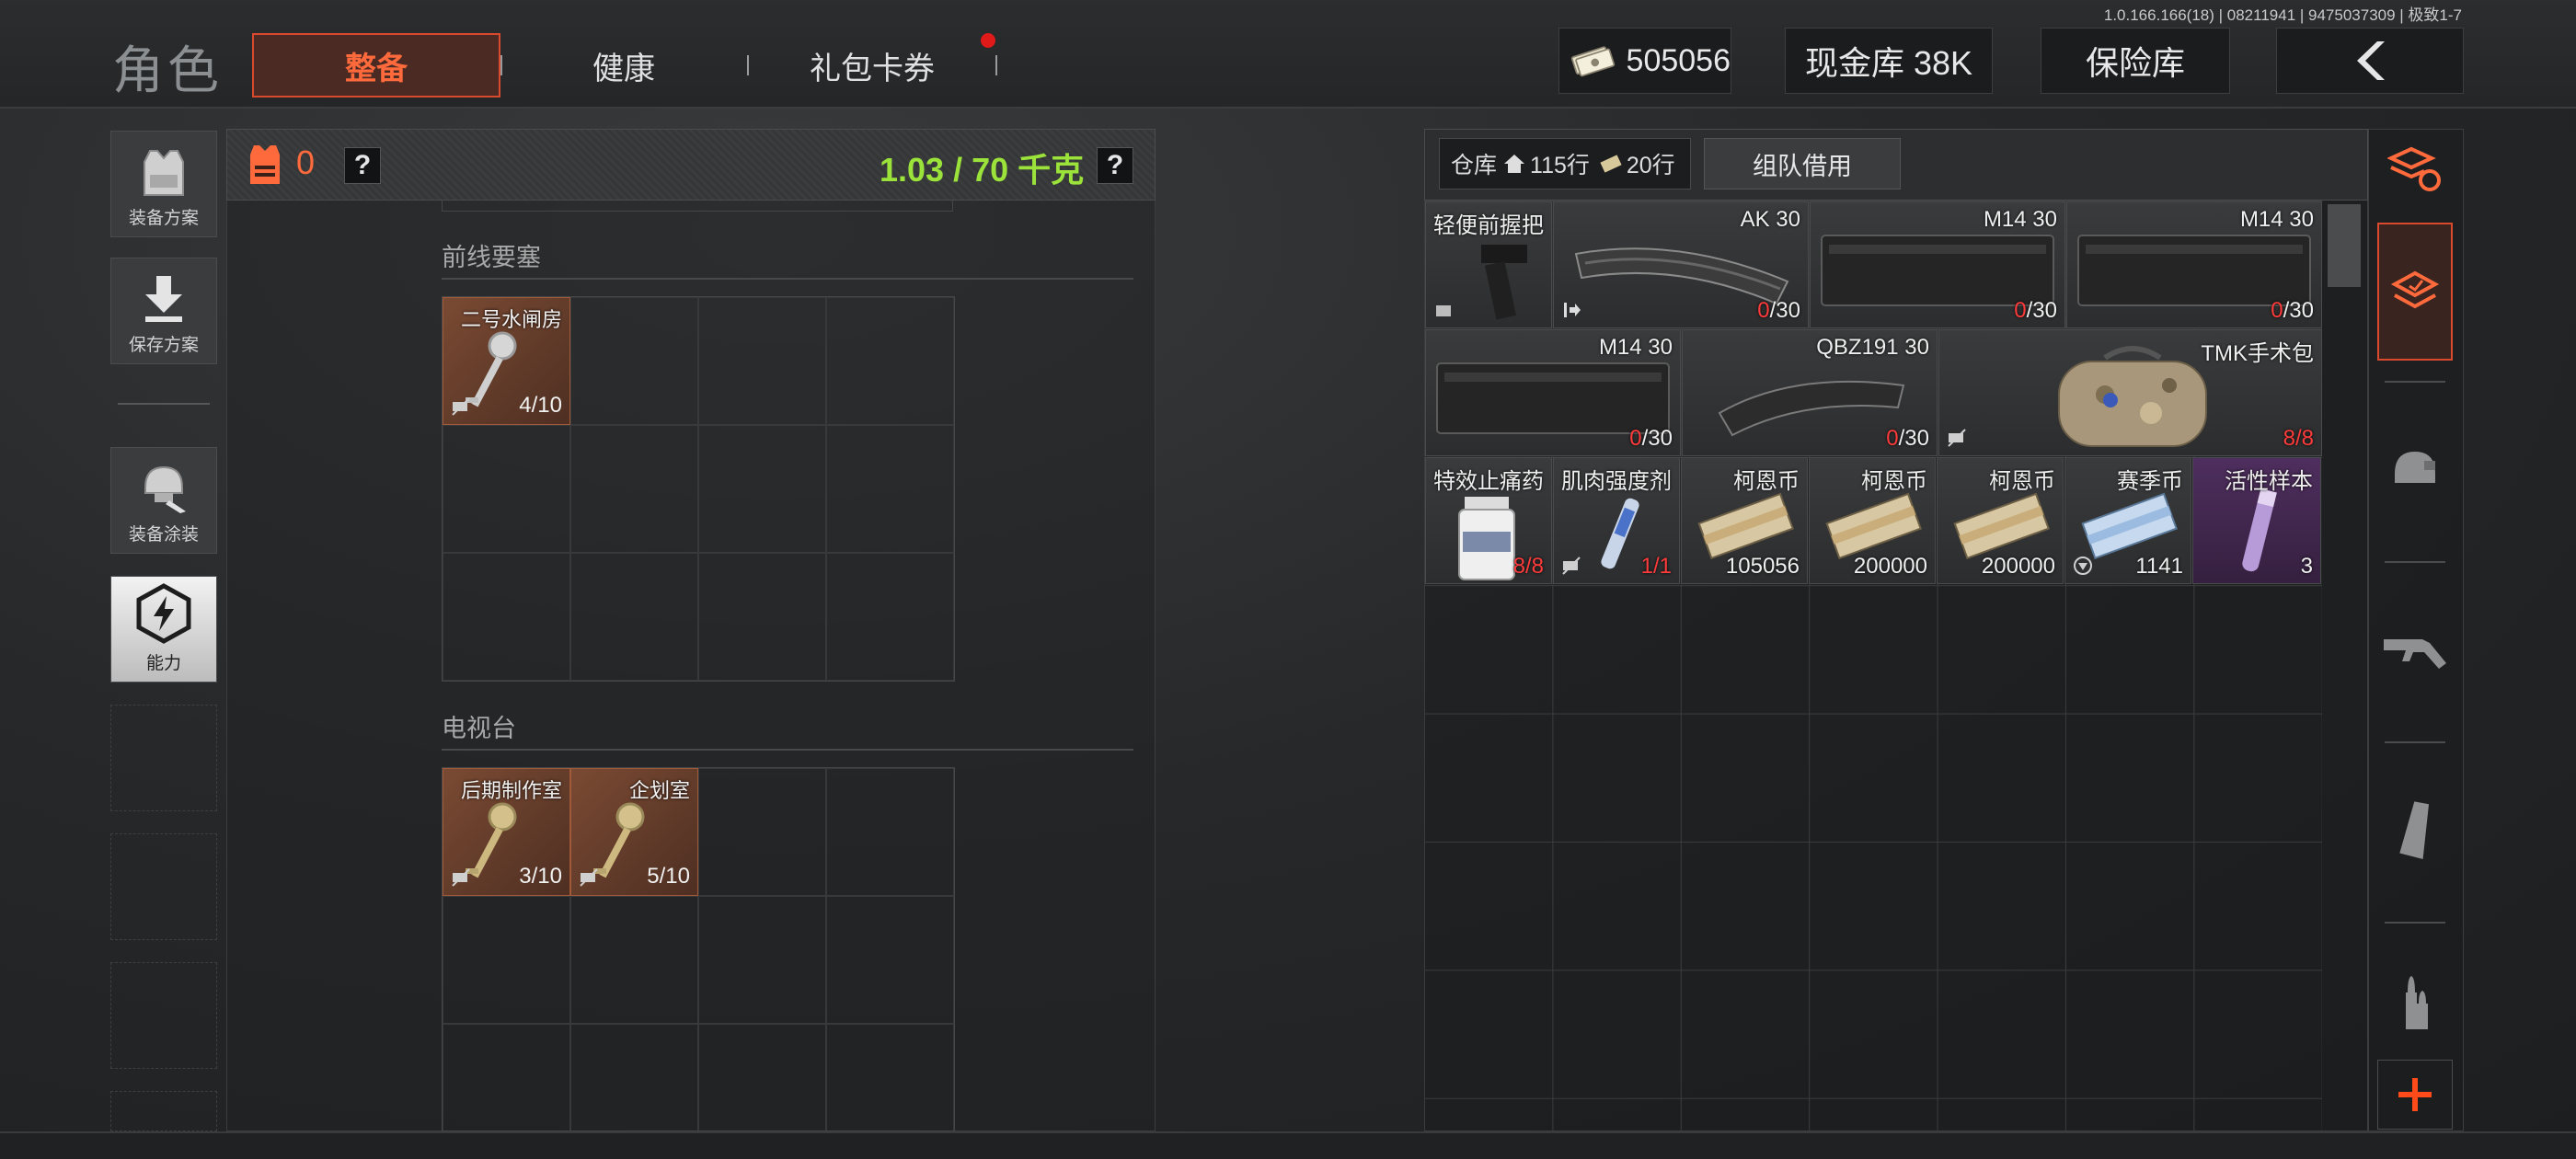 This screenshot has width=2576, height=1159. I want to click on storage-item: 轻便前握把, so click(1488, 264).